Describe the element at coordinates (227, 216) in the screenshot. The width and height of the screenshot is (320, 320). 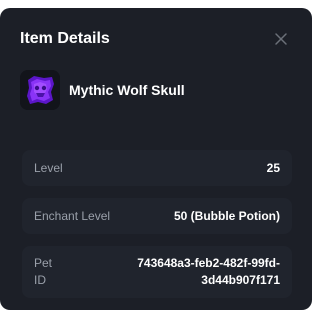
I see `enchant-level-value: 50 (Bubble Potion)` at that location.